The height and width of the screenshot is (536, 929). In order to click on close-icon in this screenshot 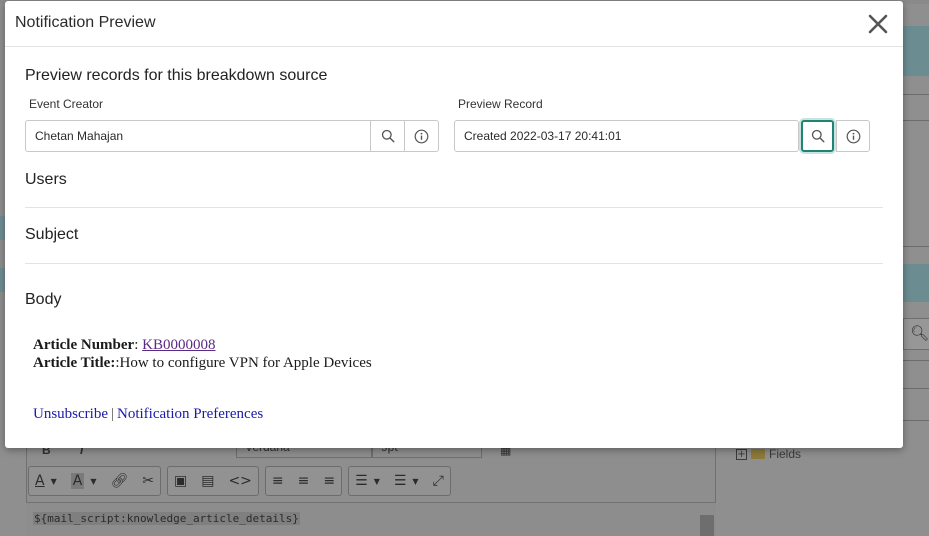, I will do `click(878, 24)`.